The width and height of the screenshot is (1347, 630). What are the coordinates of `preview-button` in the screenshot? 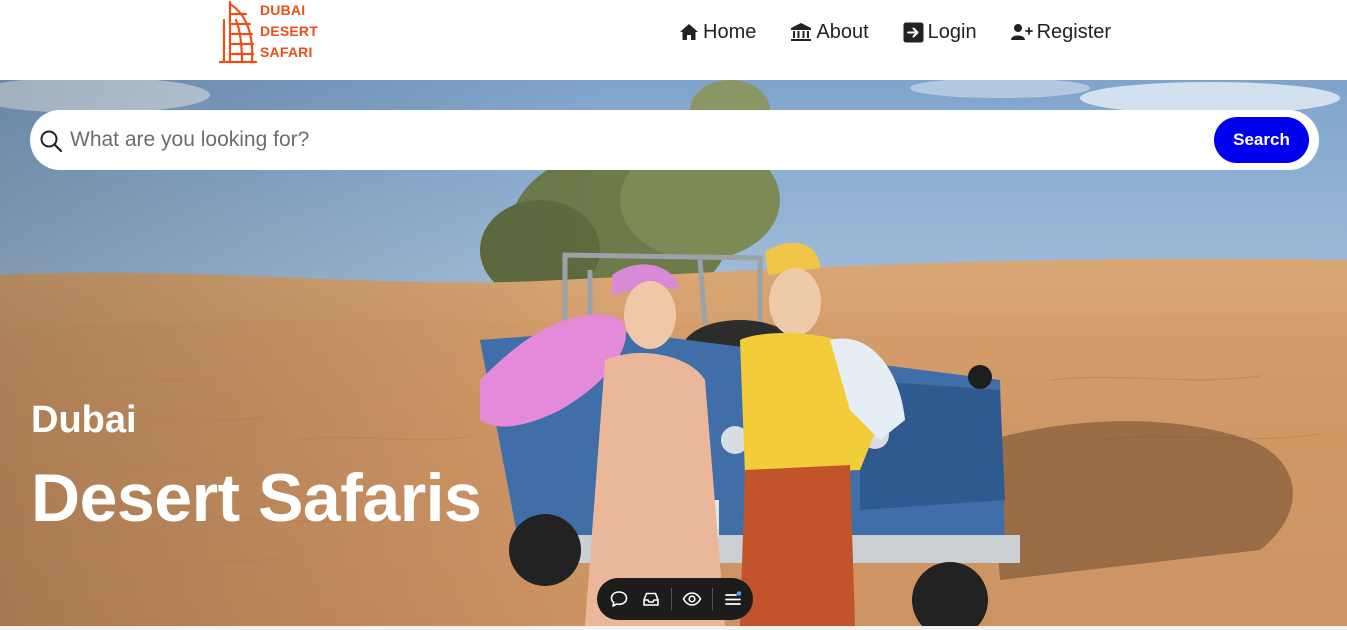 It's located at (692, 599).